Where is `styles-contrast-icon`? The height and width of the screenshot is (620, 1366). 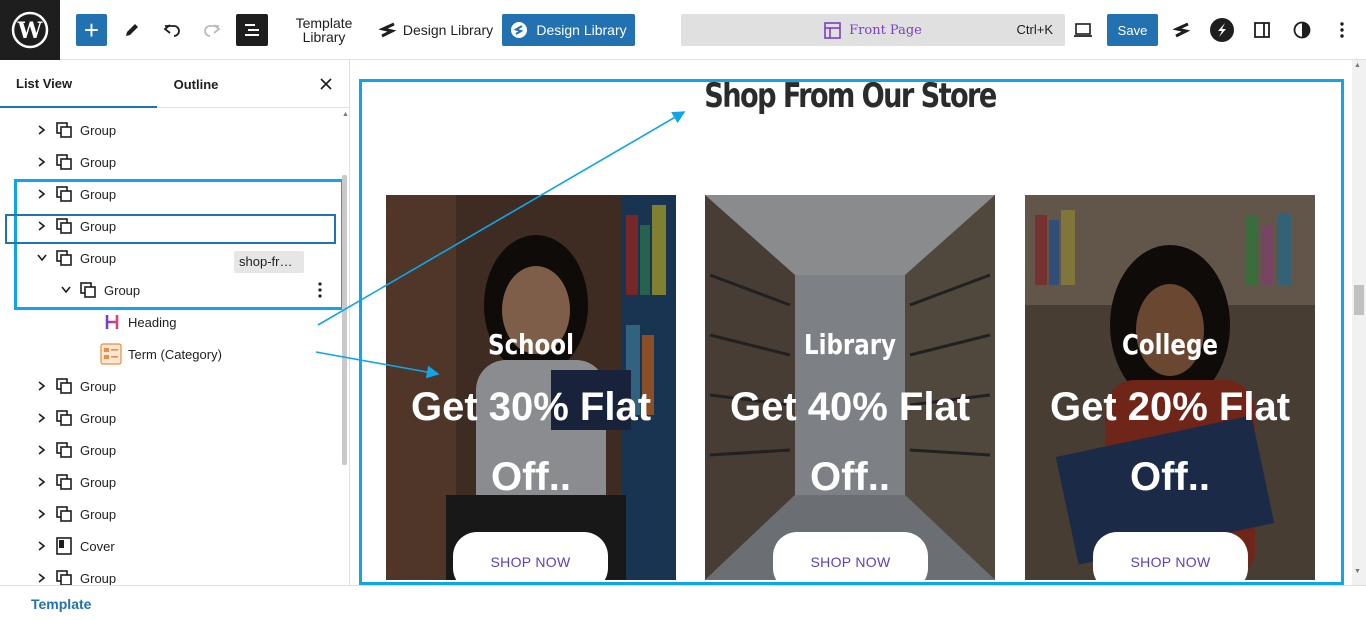 styles-contrast-icon is located at coordinates (1302, 30).